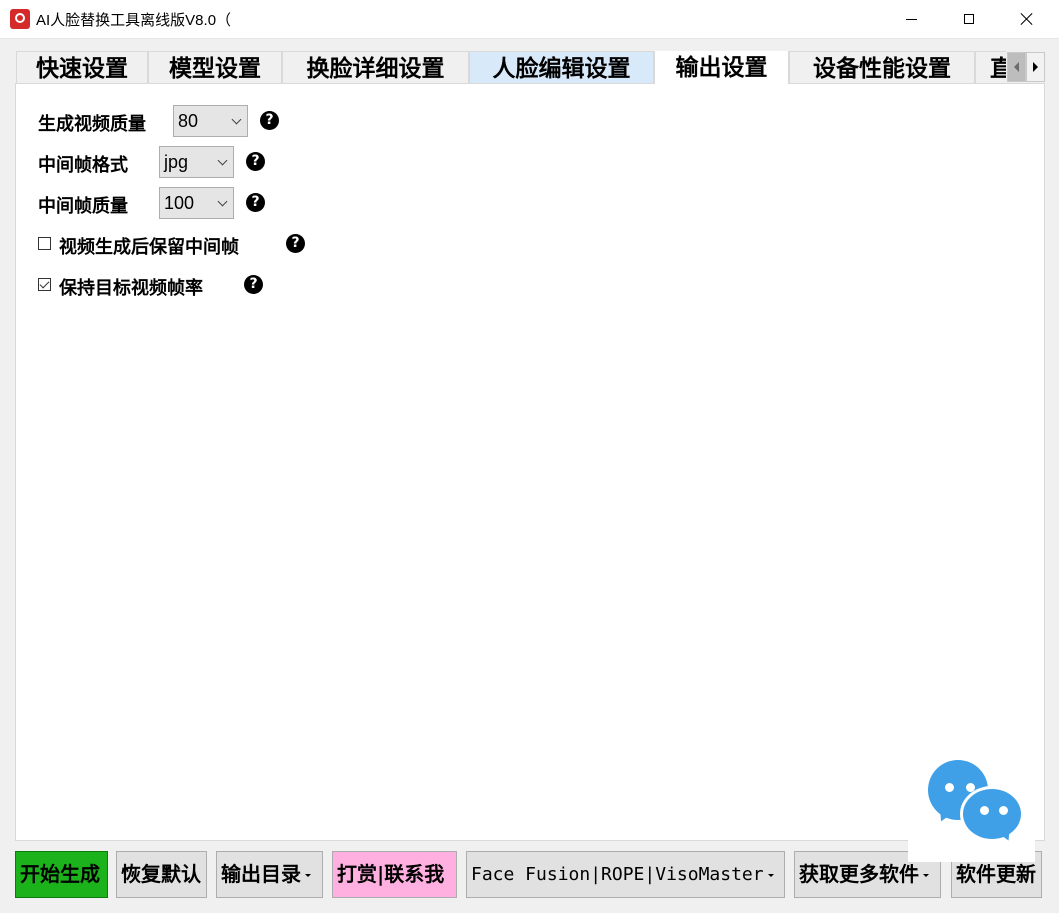 The height and width of the screenshot is (913, 1059). I want to click on chevron-left-icon, so click(1016, 67).